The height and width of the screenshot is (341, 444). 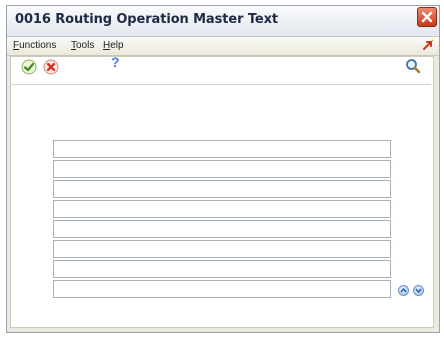 What do you see at coordinates (413, 68) in the screenshot?
I see `search-icon` at bounding box center [413, 68].